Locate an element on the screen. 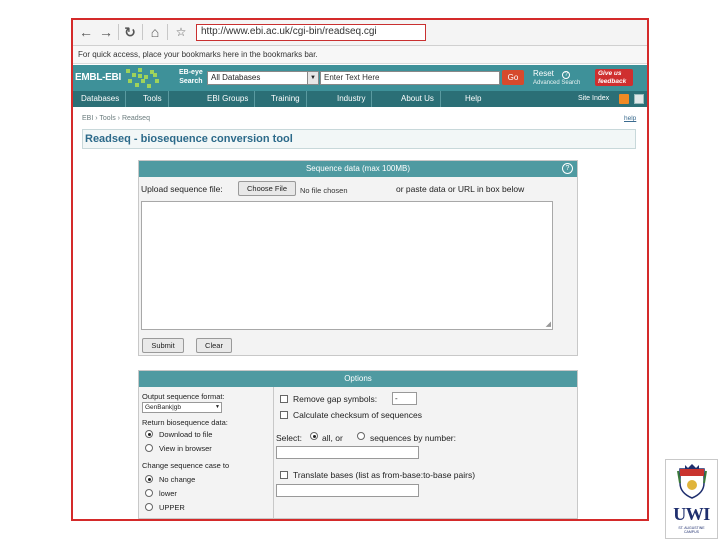 This screenshot has width=720, height=540. ebi-logo-grid-icon is located at coordinates (142, 78).